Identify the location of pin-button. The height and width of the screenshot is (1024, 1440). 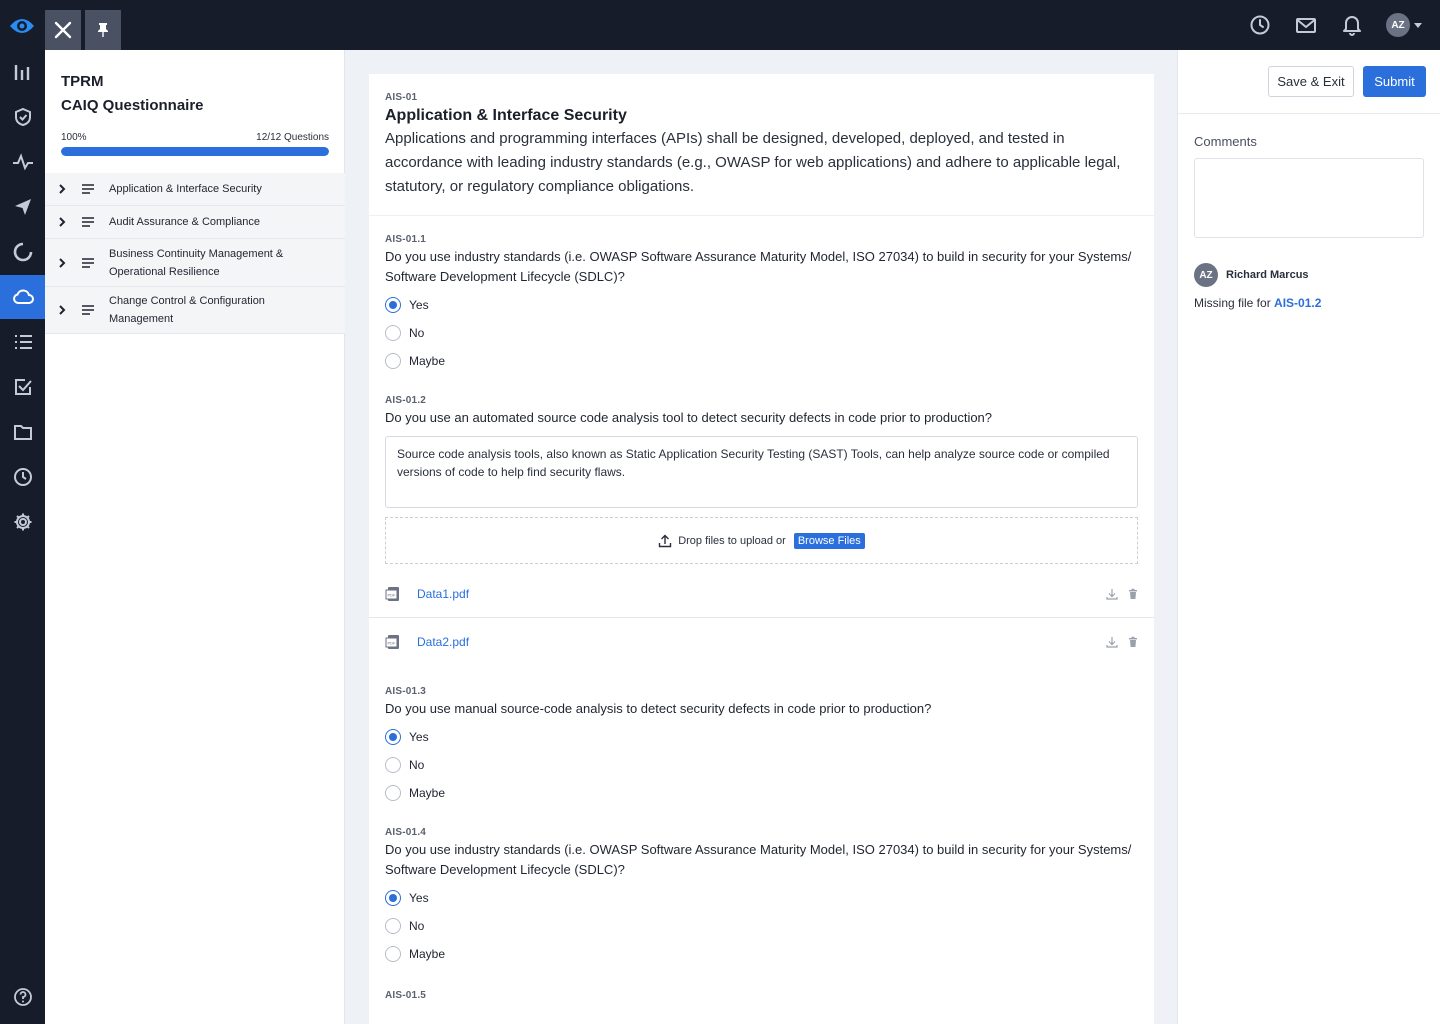
(103, 30).